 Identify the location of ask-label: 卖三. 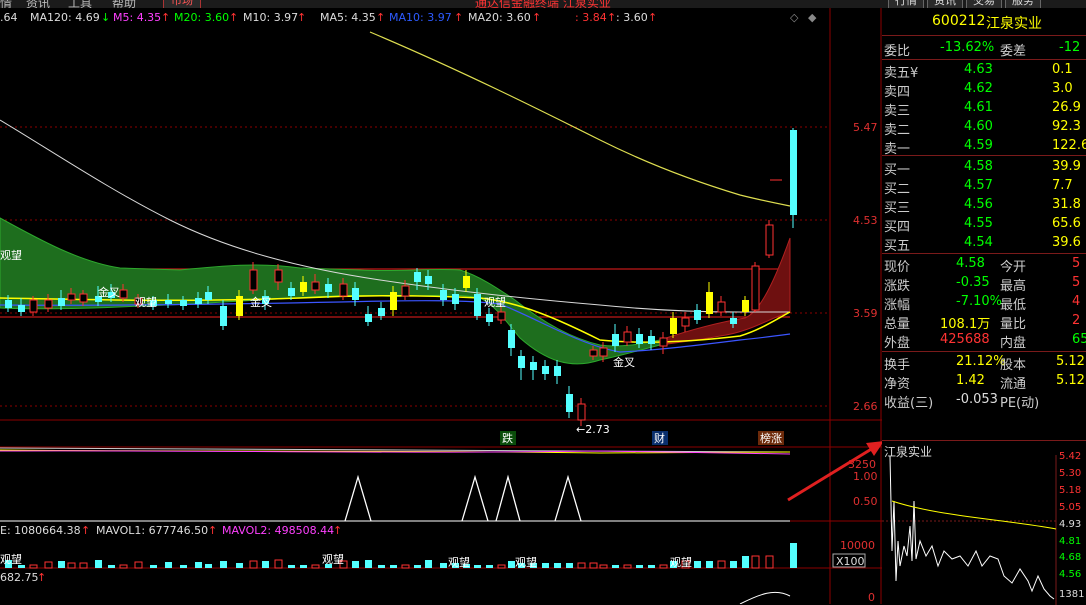
(897, 111).